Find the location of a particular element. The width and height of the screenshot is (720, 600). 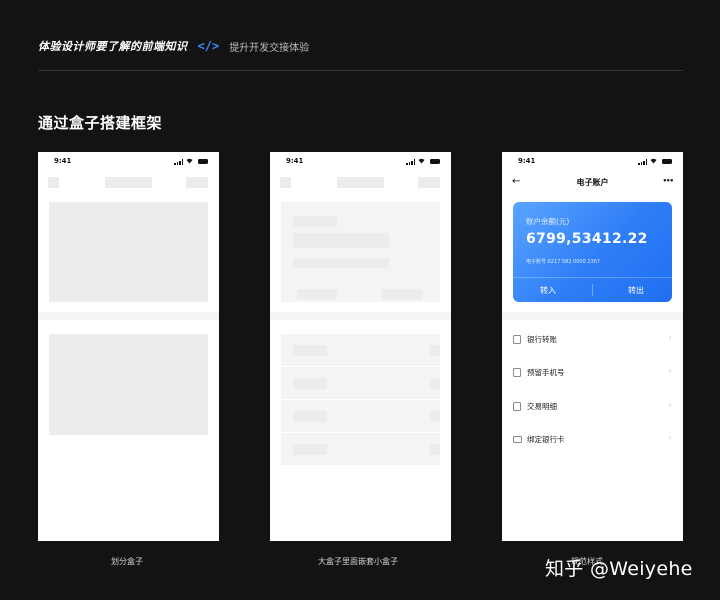

section-title: 通过盒子搭建框架 is located at coordinates (100, 123).